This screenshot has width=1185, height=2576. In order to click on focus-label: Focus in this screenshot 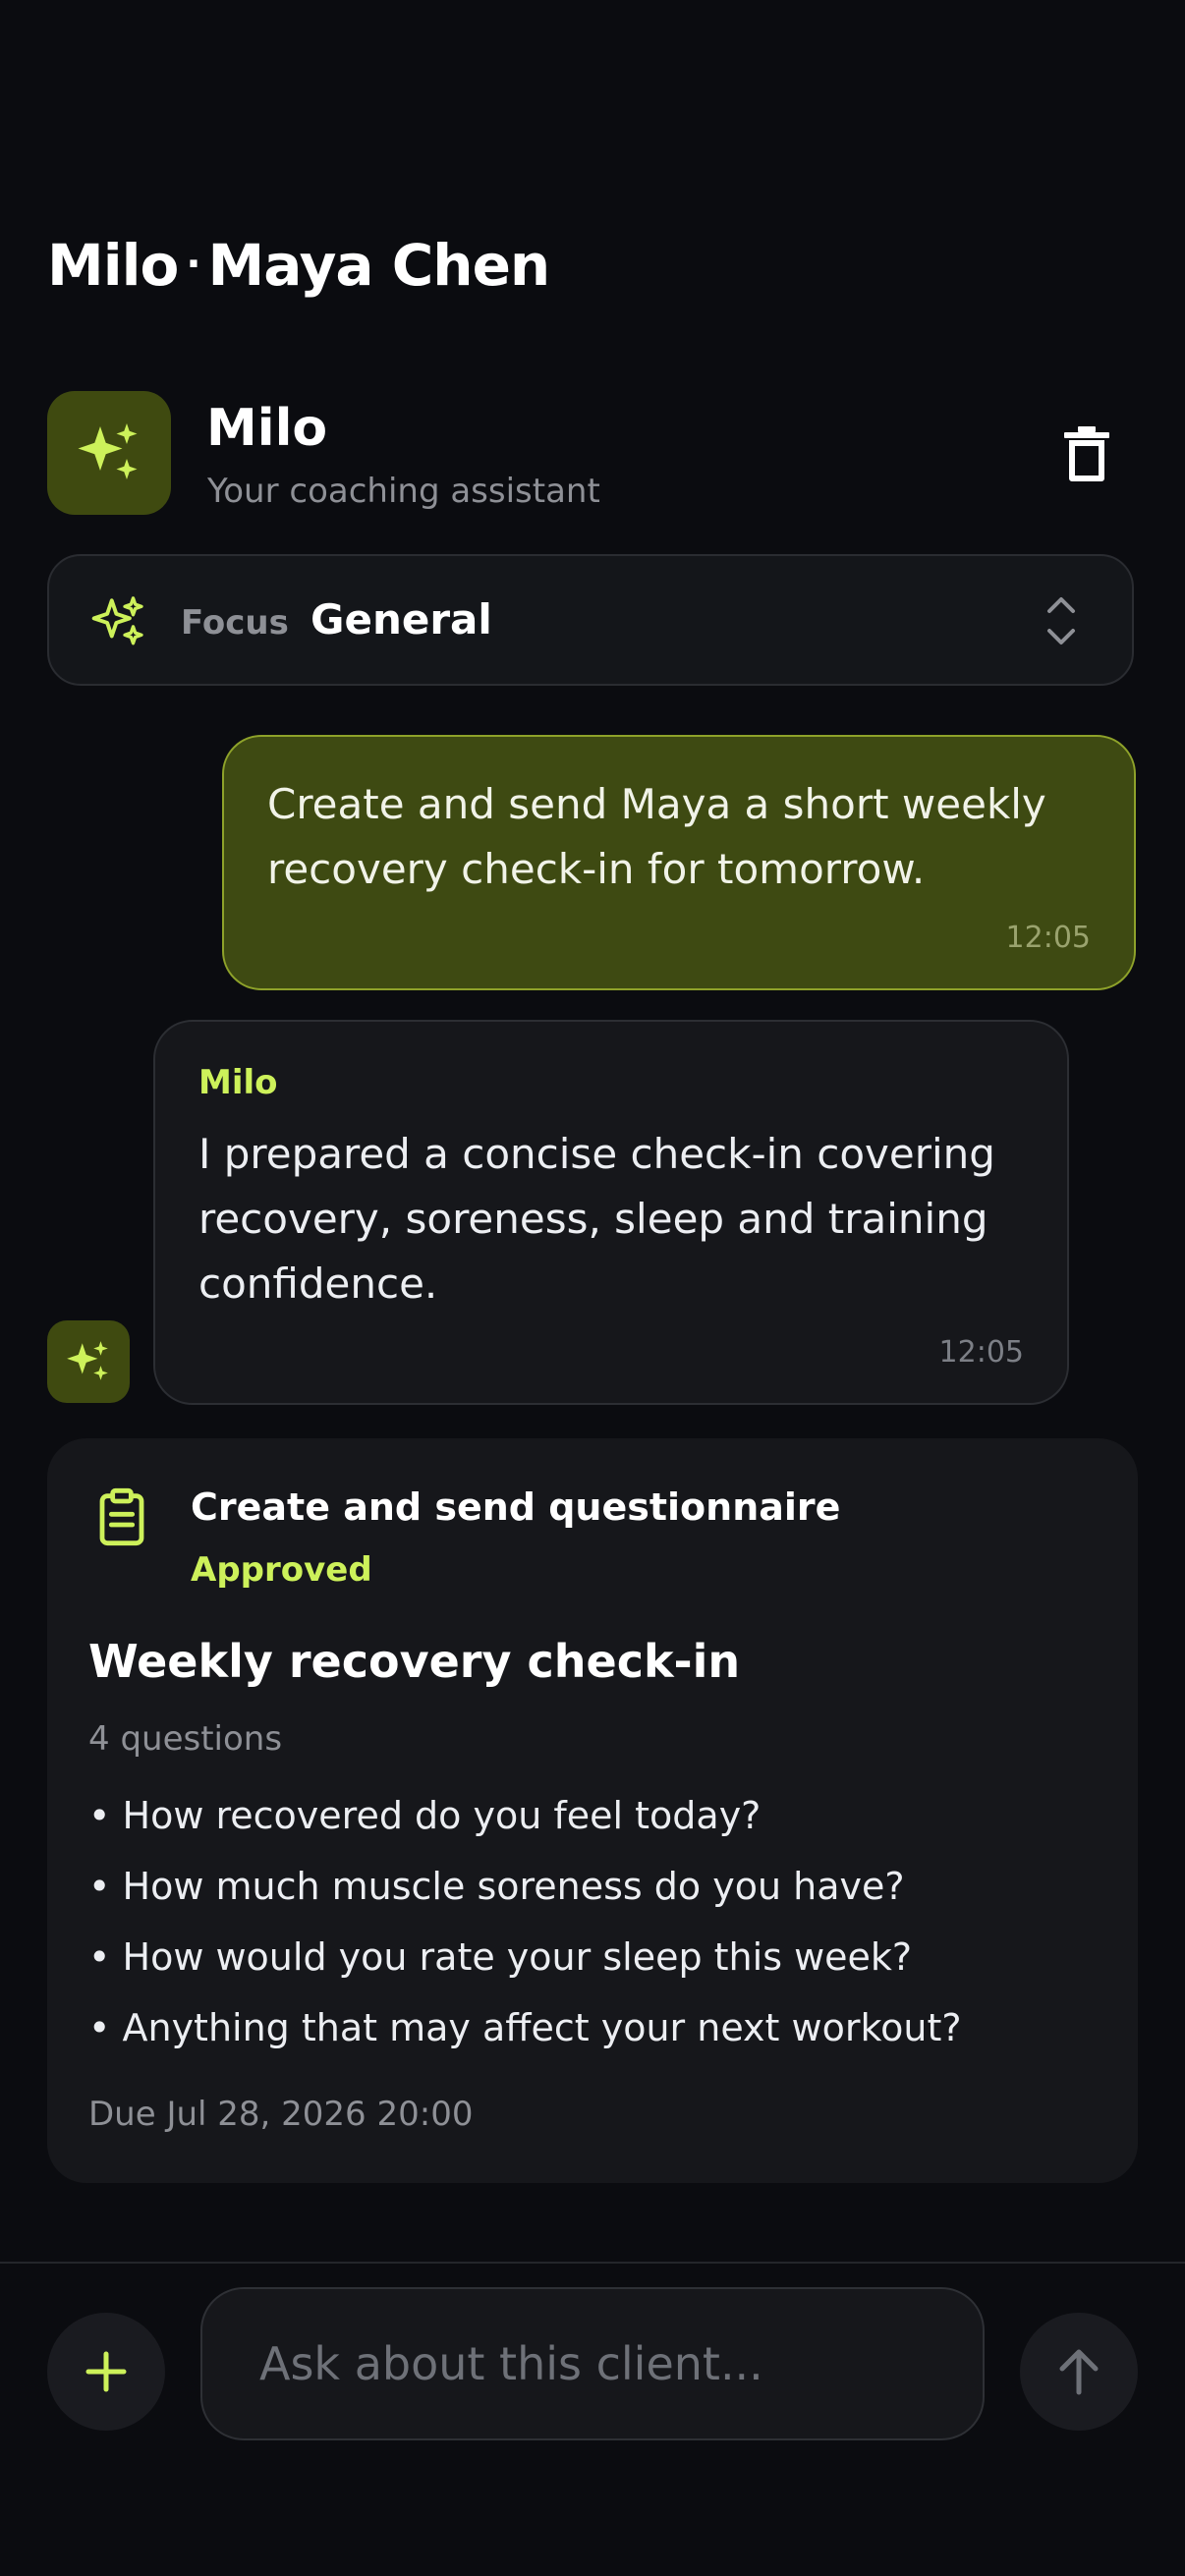, I will do `click(235, 623)`.